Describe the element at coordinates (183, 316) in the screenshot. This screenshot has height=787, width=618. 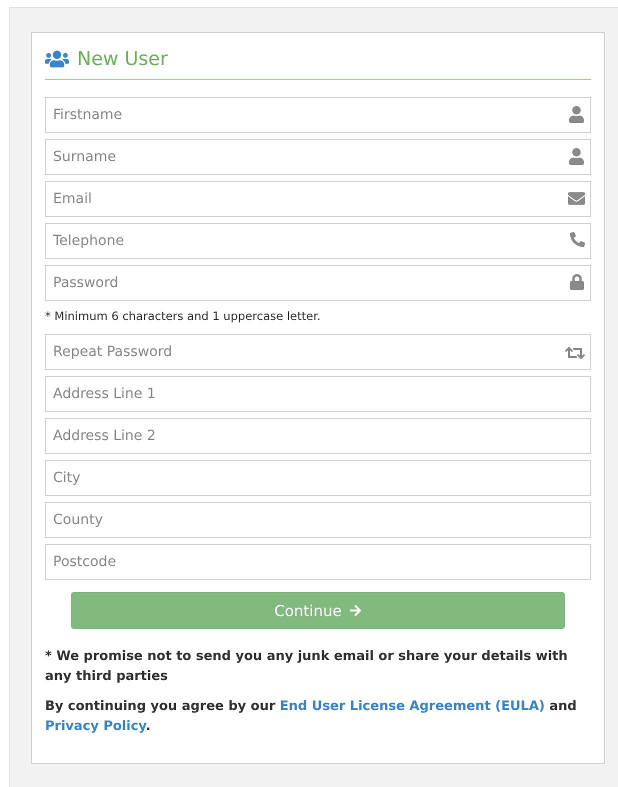
I see `password-hint: * Minimum 6 characters and 1 uppercase letter.` at that location.